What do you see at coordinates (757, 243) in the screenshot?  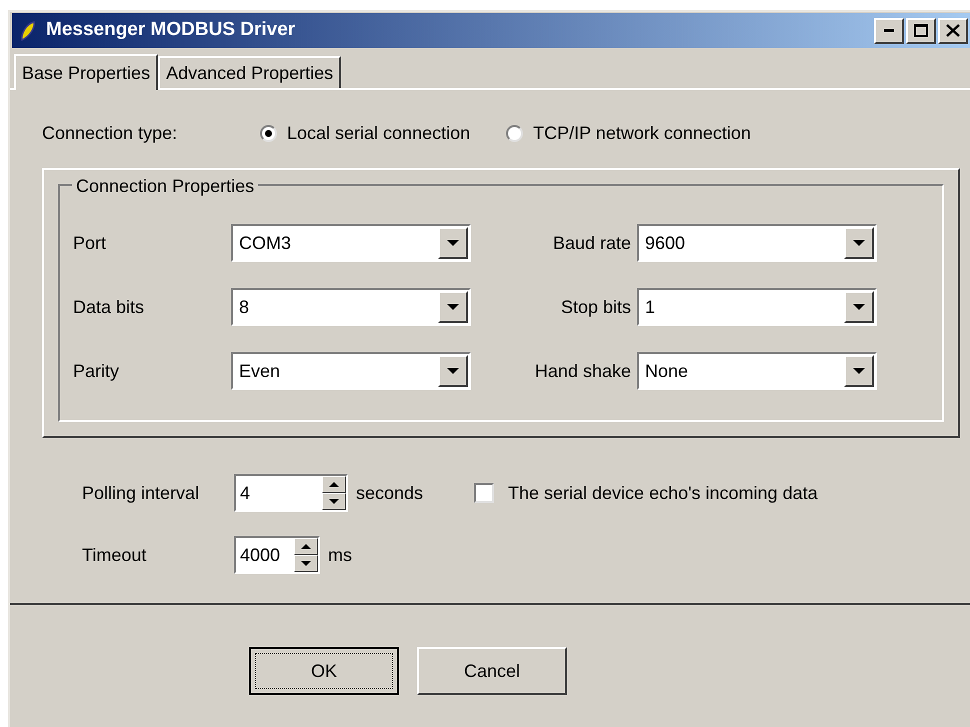 I see `dropdown-field: 9600` at bounding box center [757, 243].